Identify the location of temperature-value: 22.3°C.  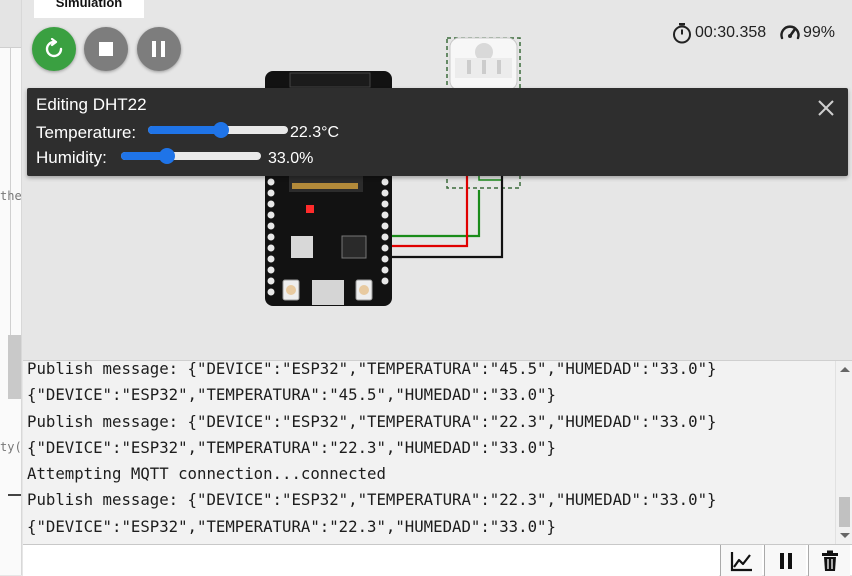
(315, 132).